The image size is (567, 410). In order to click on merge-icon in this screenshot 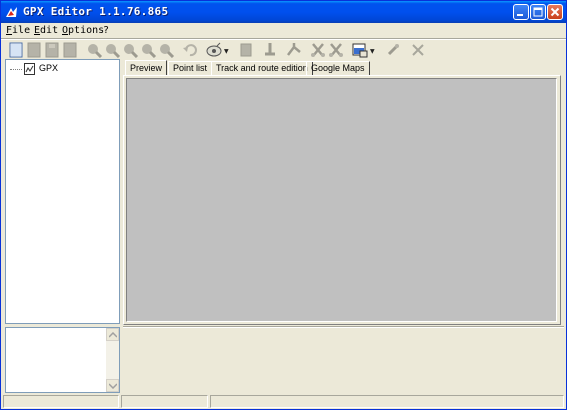, I will do `click(294, 49)`.